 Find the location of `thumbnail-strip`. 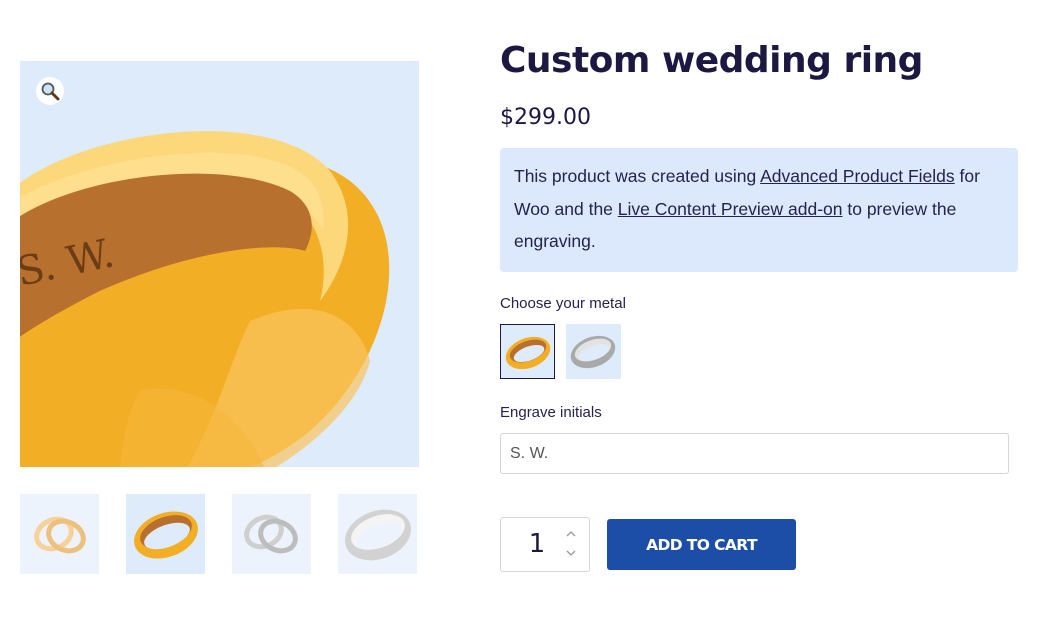

thumbnail-strip is located at coordinates (219, 534).